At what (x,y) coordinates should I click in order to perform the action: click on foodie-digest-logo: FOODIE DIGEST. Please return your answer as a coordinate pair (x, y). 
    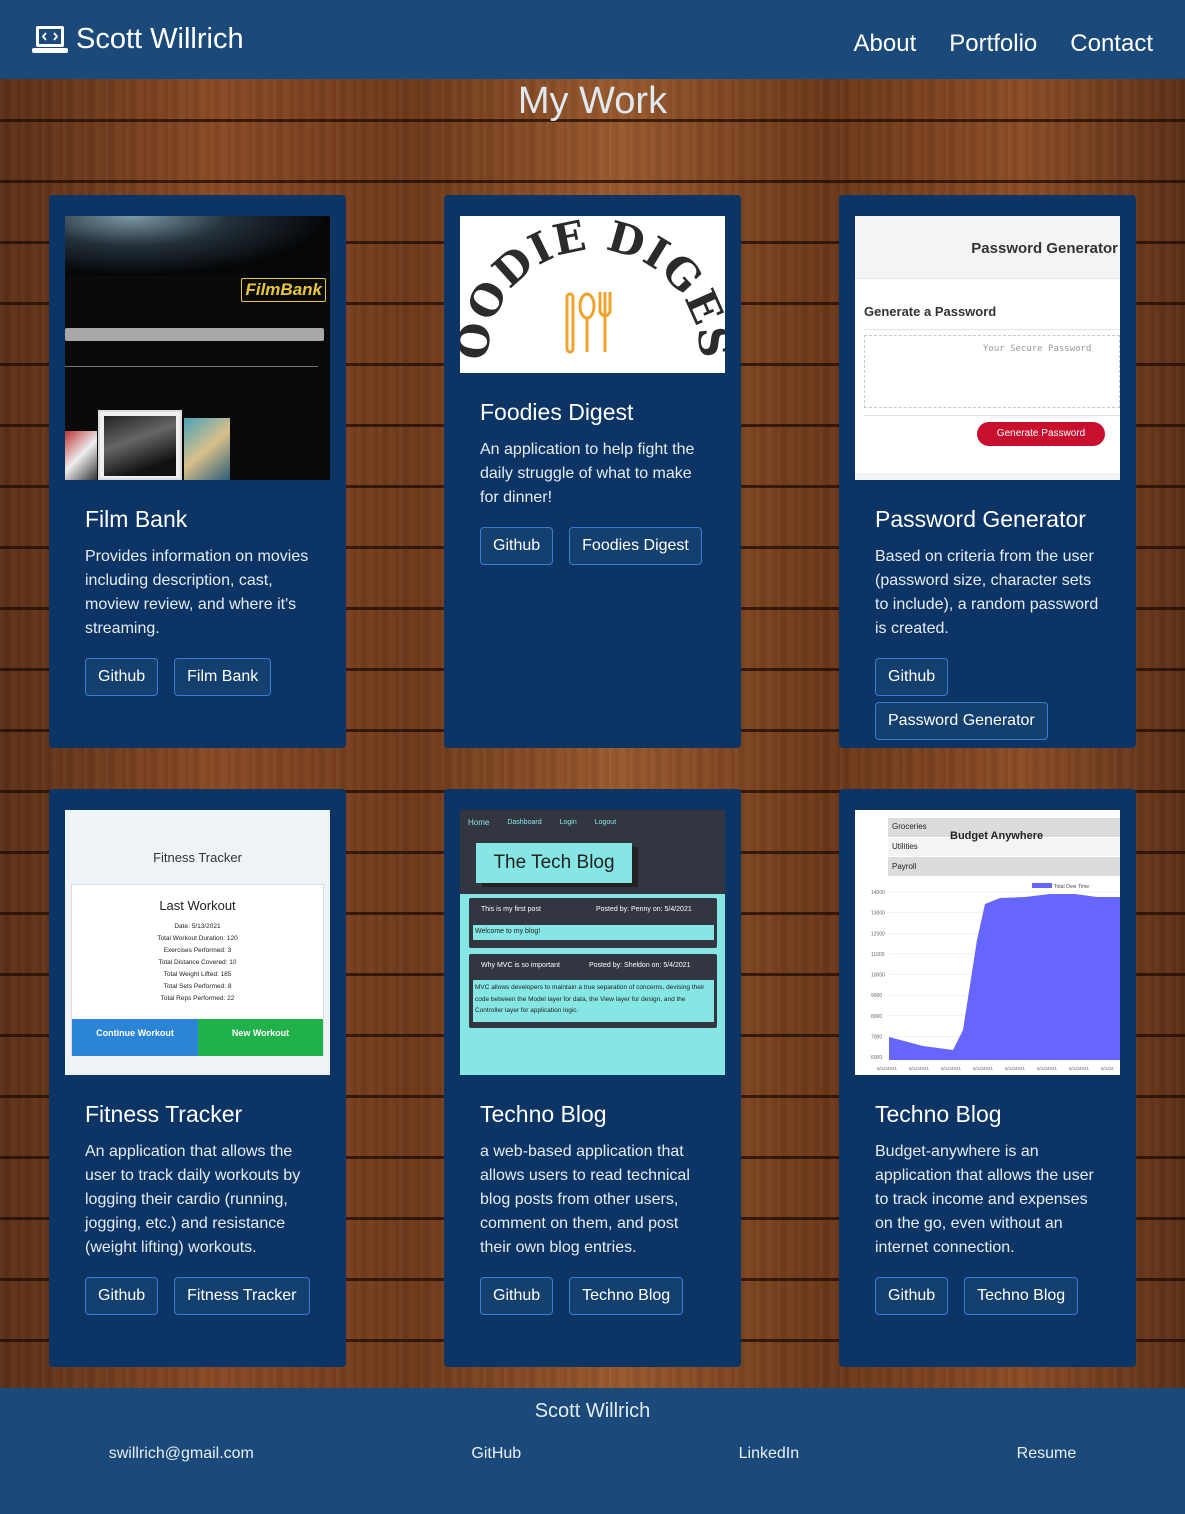
    Looking at the image, I should click on (592, 289).